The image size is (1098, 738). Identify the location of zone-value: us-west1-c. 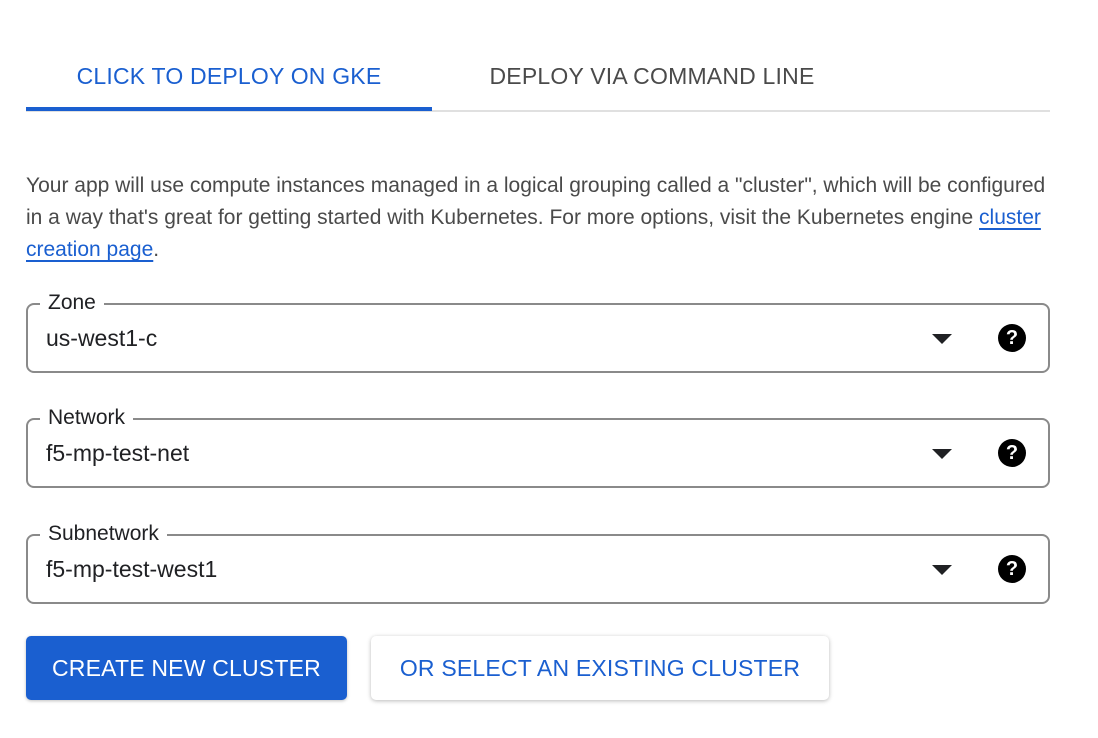
(102, 338).